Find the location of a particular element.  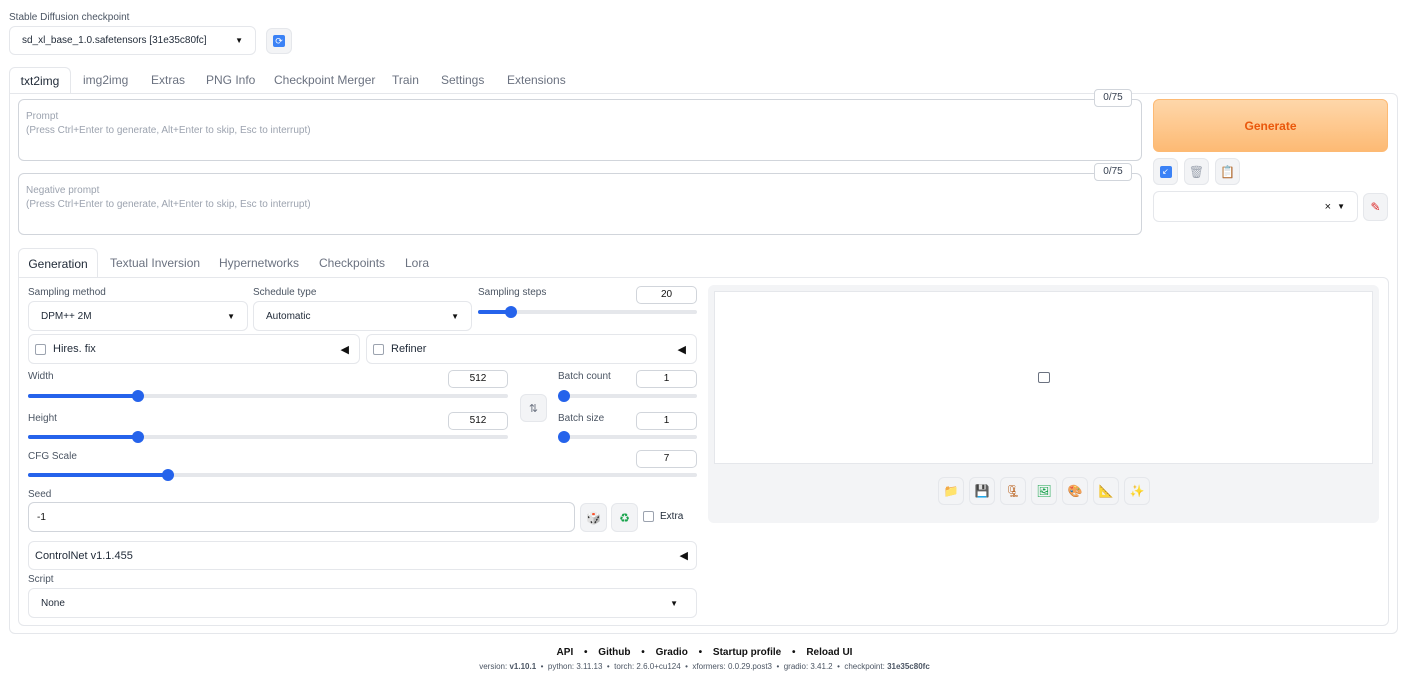

swap-arrows-icon: ⇅ is located at coordinates (533, 408).